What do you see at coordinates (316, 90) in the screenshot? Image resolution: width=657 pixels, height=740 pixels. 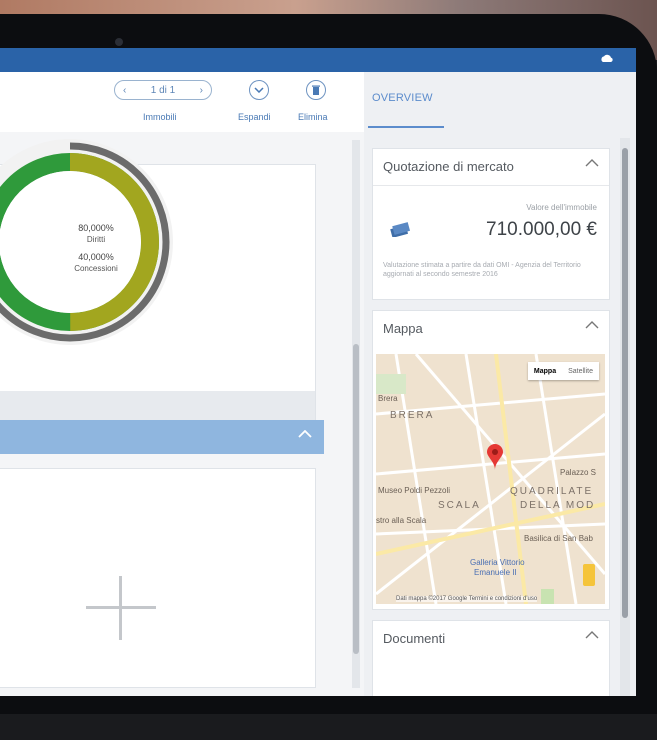 I see `trash-icon` at bounding box center [316, 90].